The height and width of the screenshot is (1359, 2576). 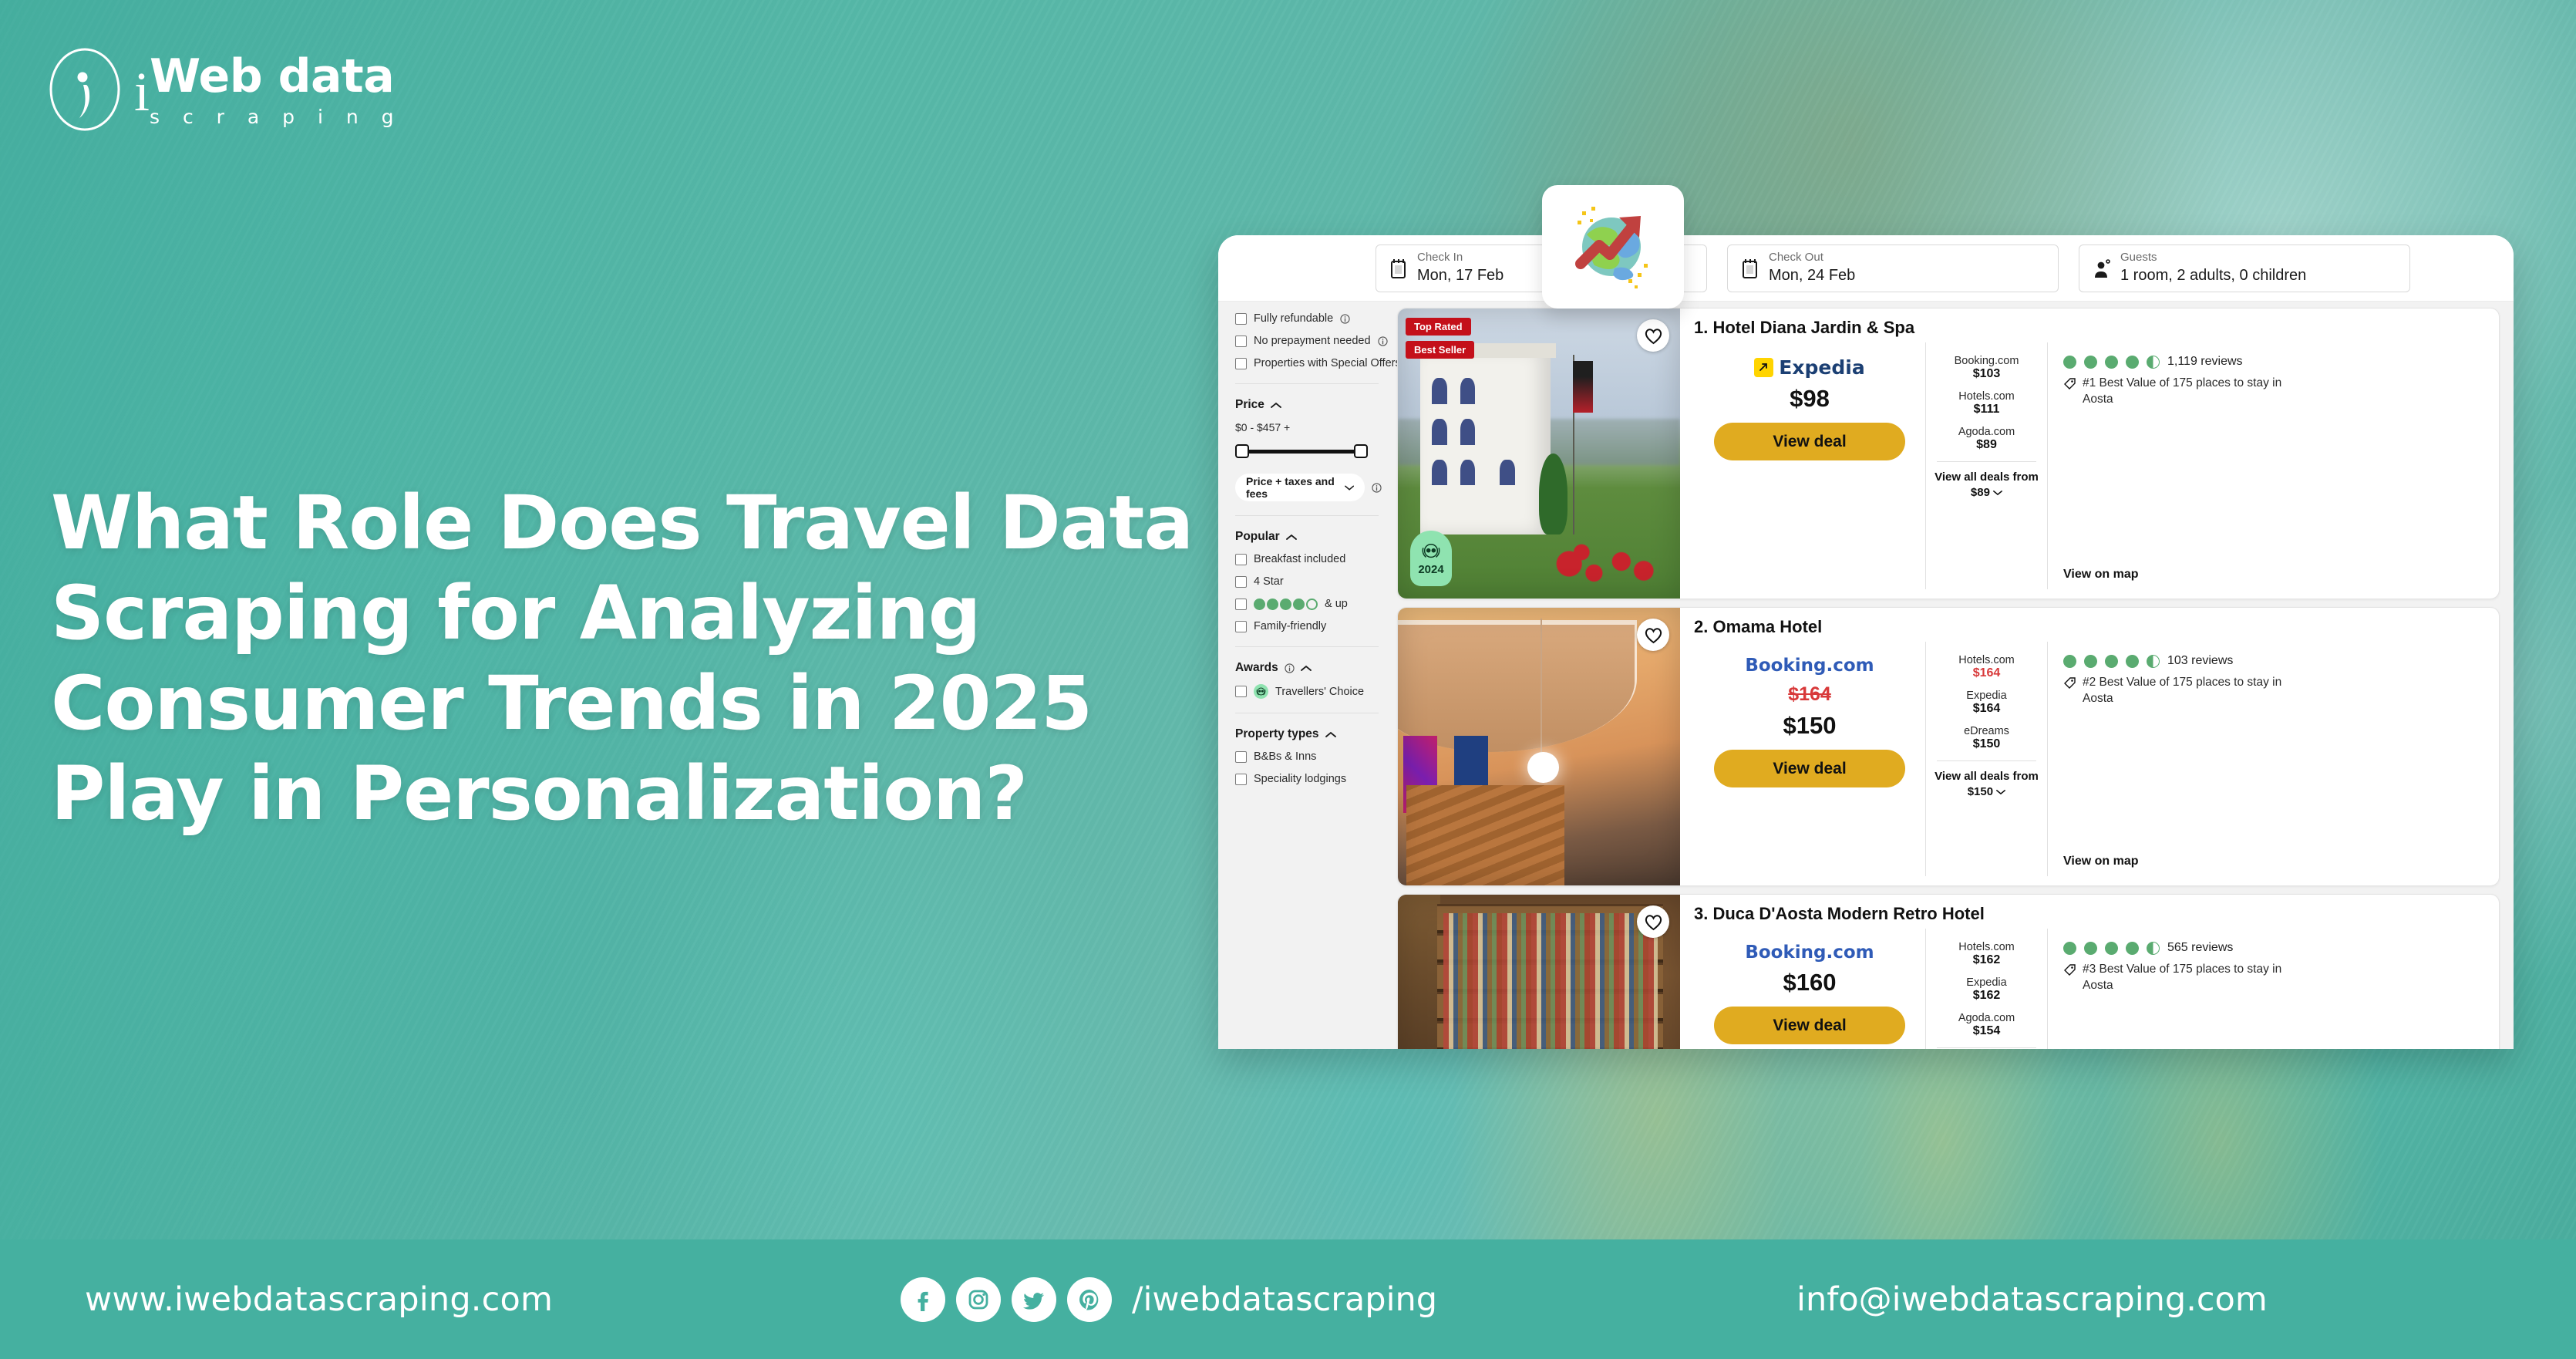 I want to click on twitter-icon, so click(x=1034, y=1299).